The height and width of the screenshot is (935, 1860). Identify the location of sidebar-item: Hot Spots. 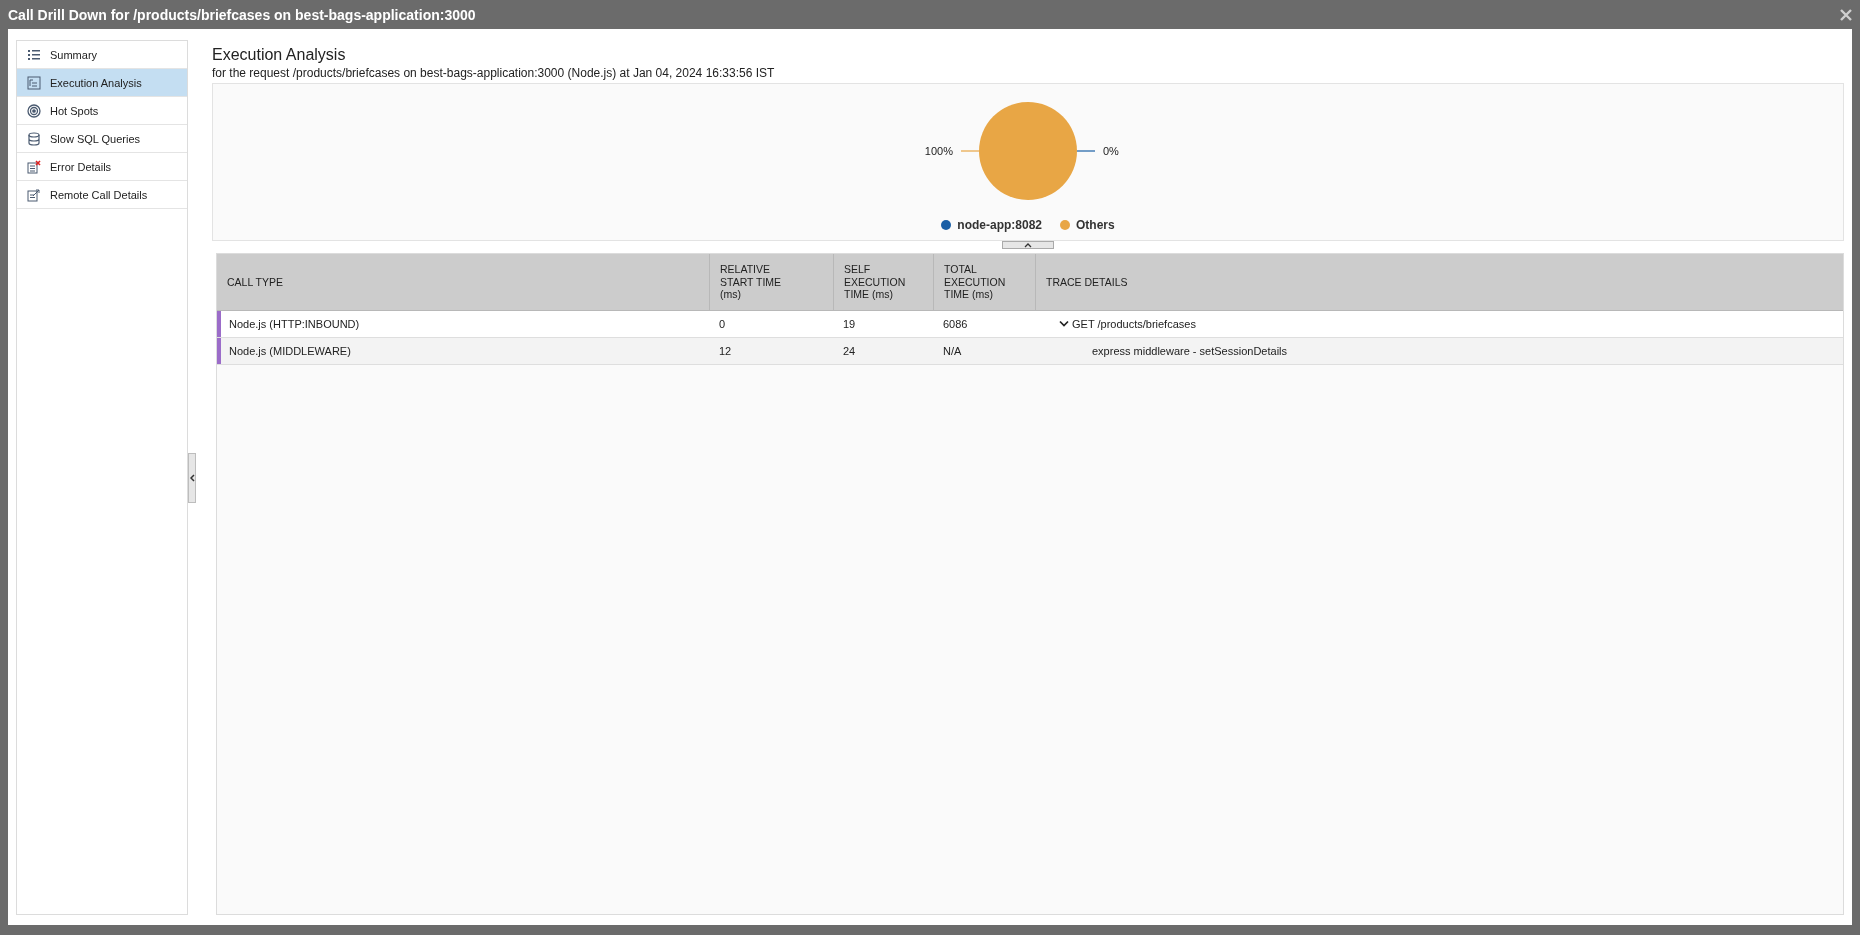
(102, 111).